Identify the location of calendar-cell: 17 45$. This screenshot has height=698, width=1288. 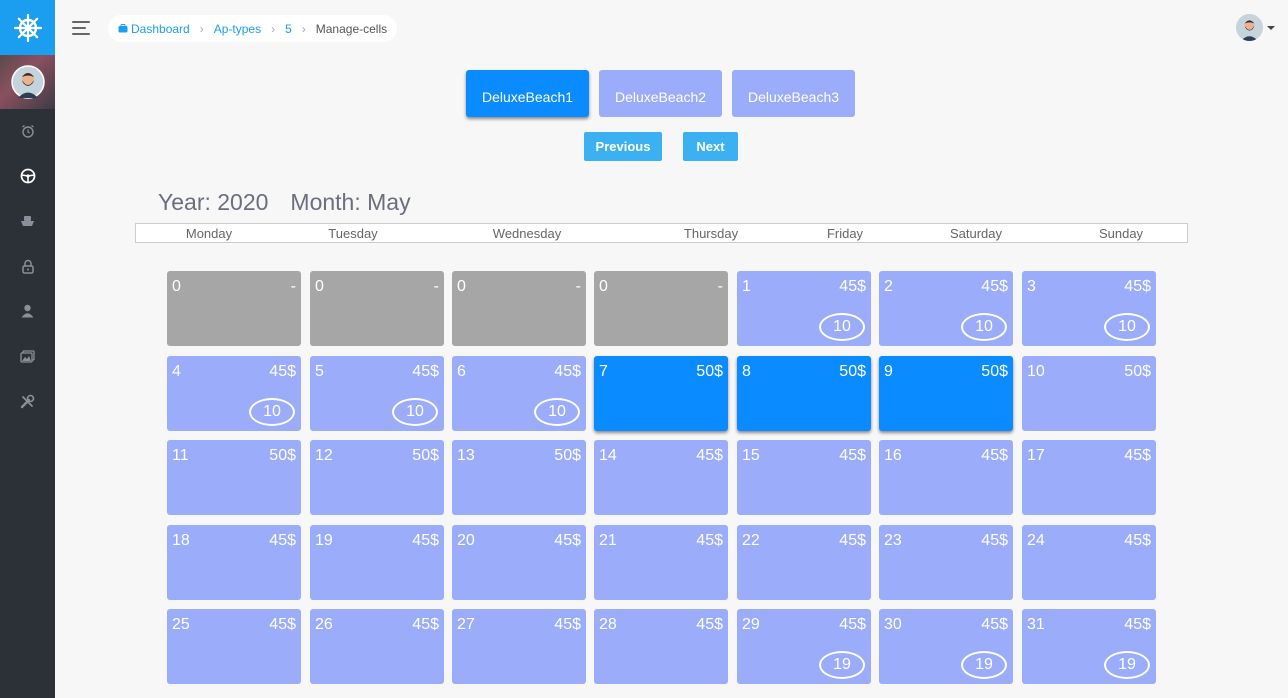
(1089, 477).